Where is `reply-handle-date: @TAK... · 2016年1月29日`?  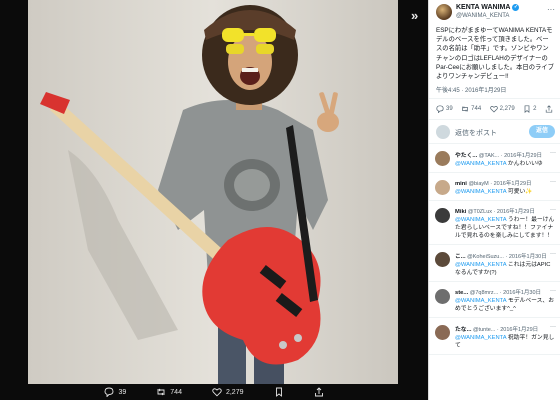 reply-handle-date: @TAK... · 2016年1月29日 is located at coordinates (510, 156).